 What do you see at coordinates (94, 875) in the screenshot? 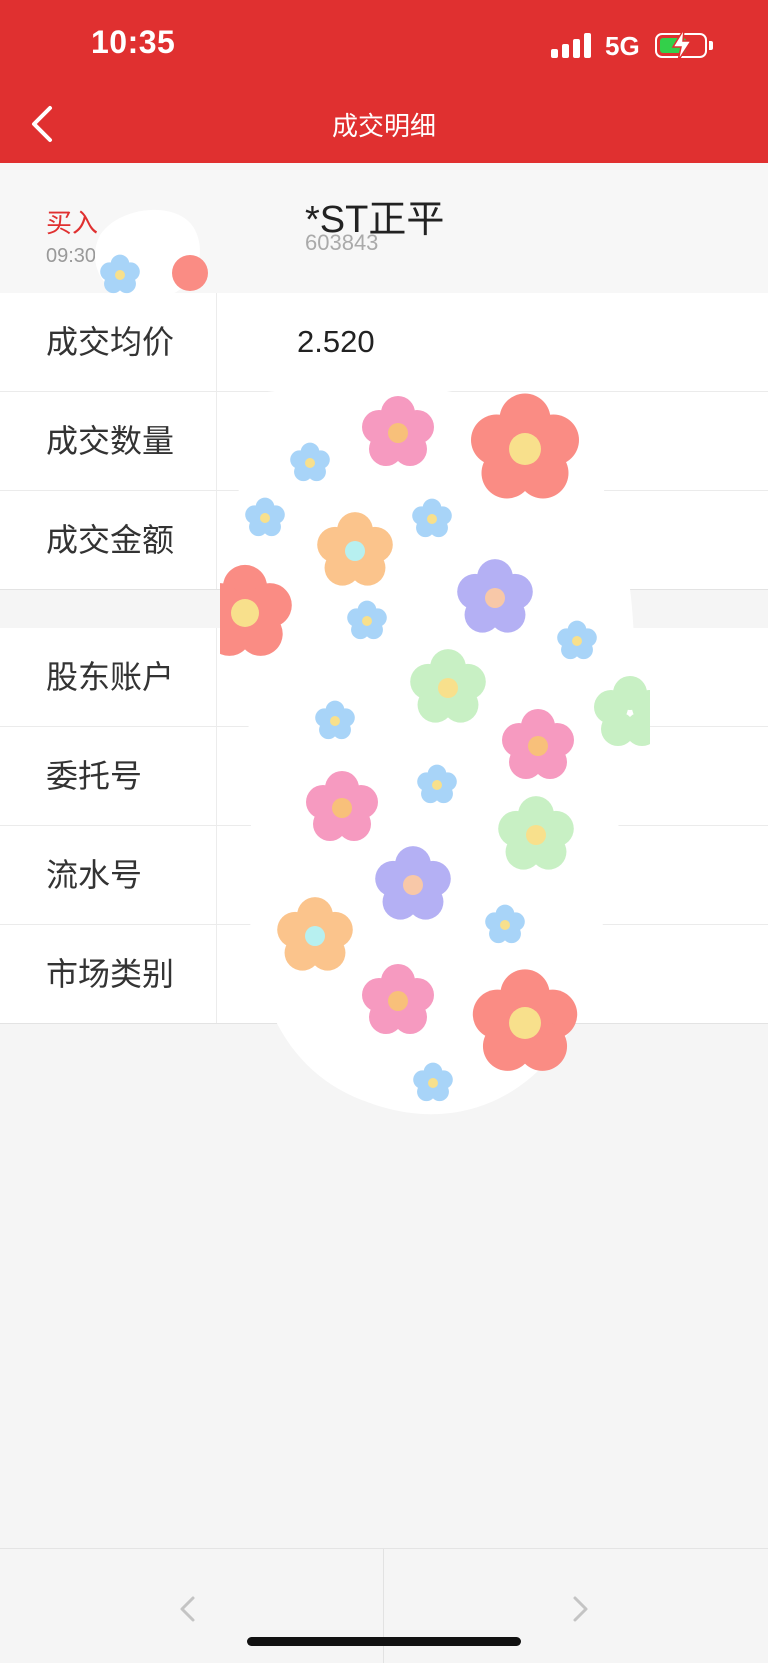
I see `row-label: 流水号` at bounding box center [94, 875].